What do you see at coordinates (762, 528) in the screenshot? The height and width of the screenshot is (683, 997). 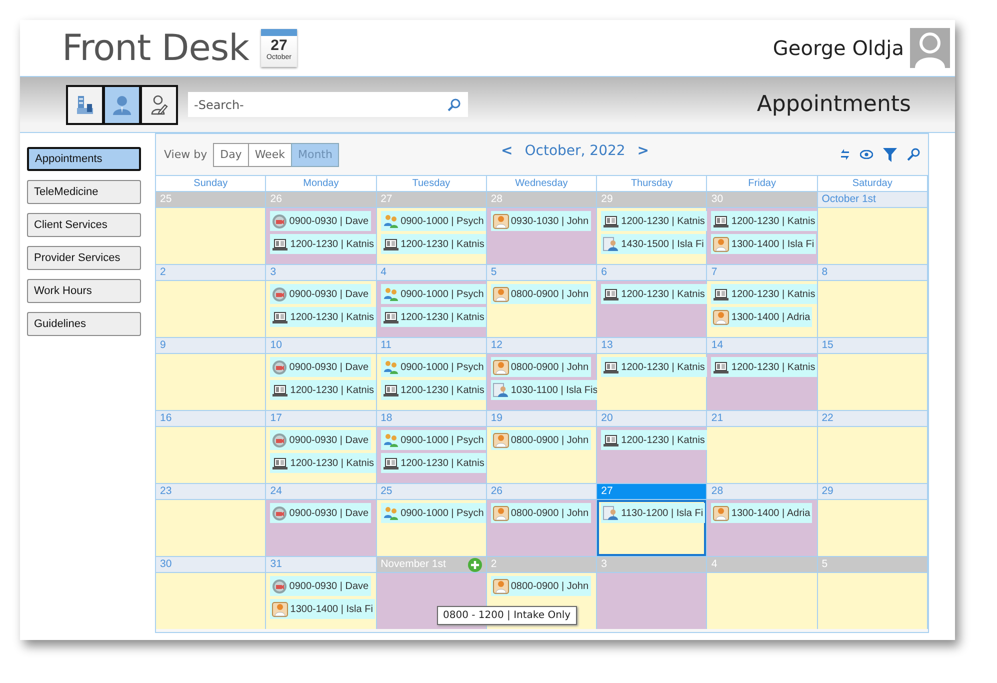 I see `day-cell: 1300-1400 | Adria` at bounding box center [762, 528].